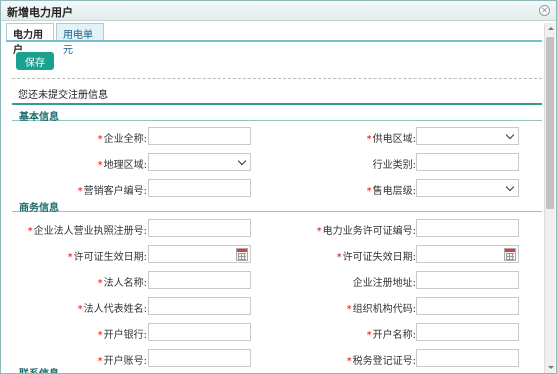 The width and height of the screenshot is (557, 374). Describe the element at coordinates (467, 228) in the screenshot. I see `power-permit-no-input` at that location.